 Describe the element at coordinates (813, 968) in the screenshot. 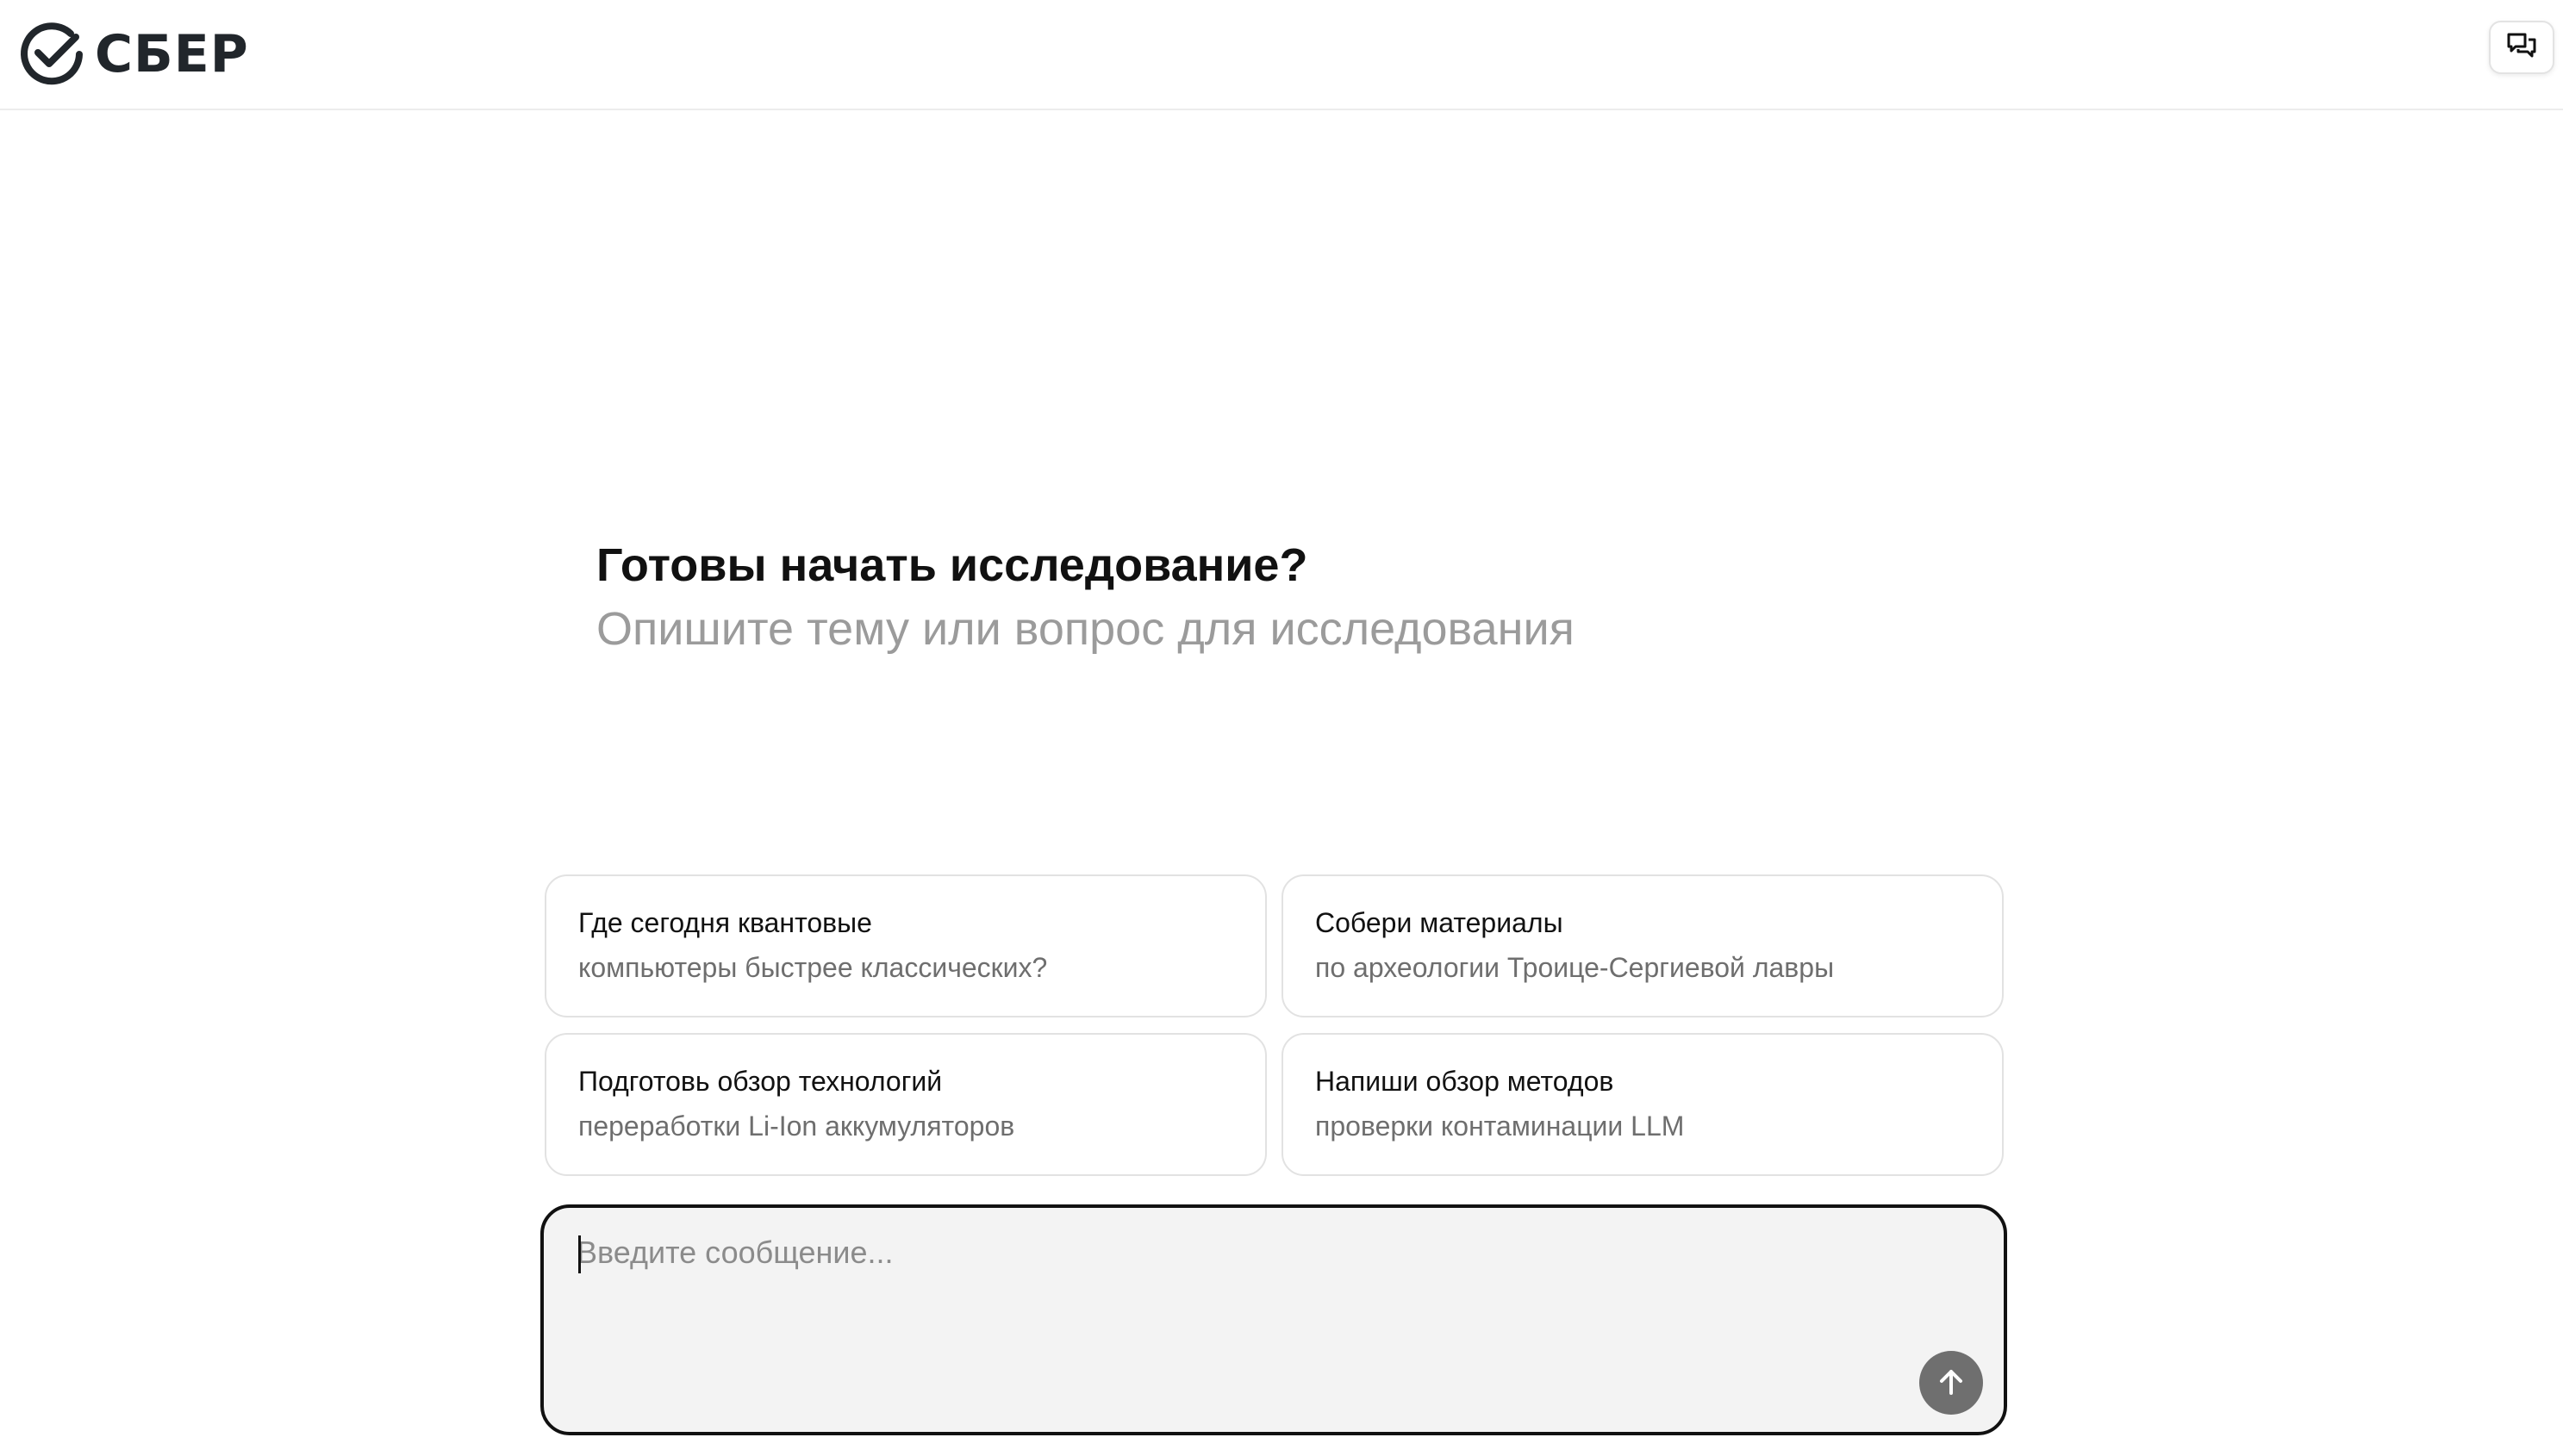

I see `suggestion-subtitle: компьютеры быстрее классических?` at that location.